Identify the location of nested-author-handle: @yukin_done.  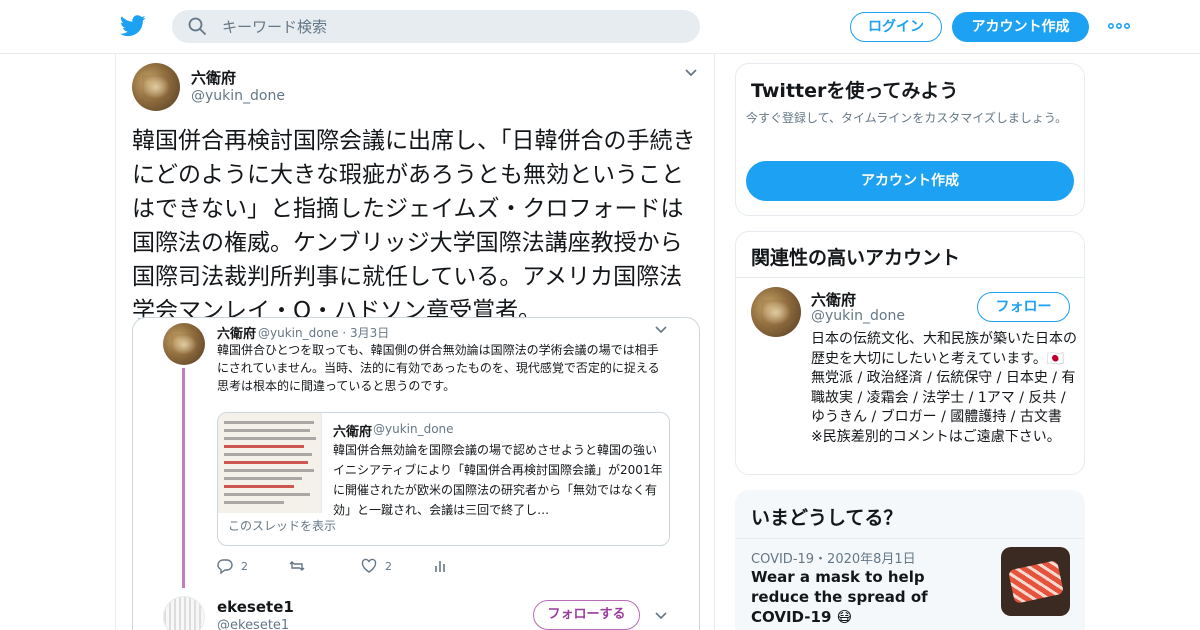
(413, 429).